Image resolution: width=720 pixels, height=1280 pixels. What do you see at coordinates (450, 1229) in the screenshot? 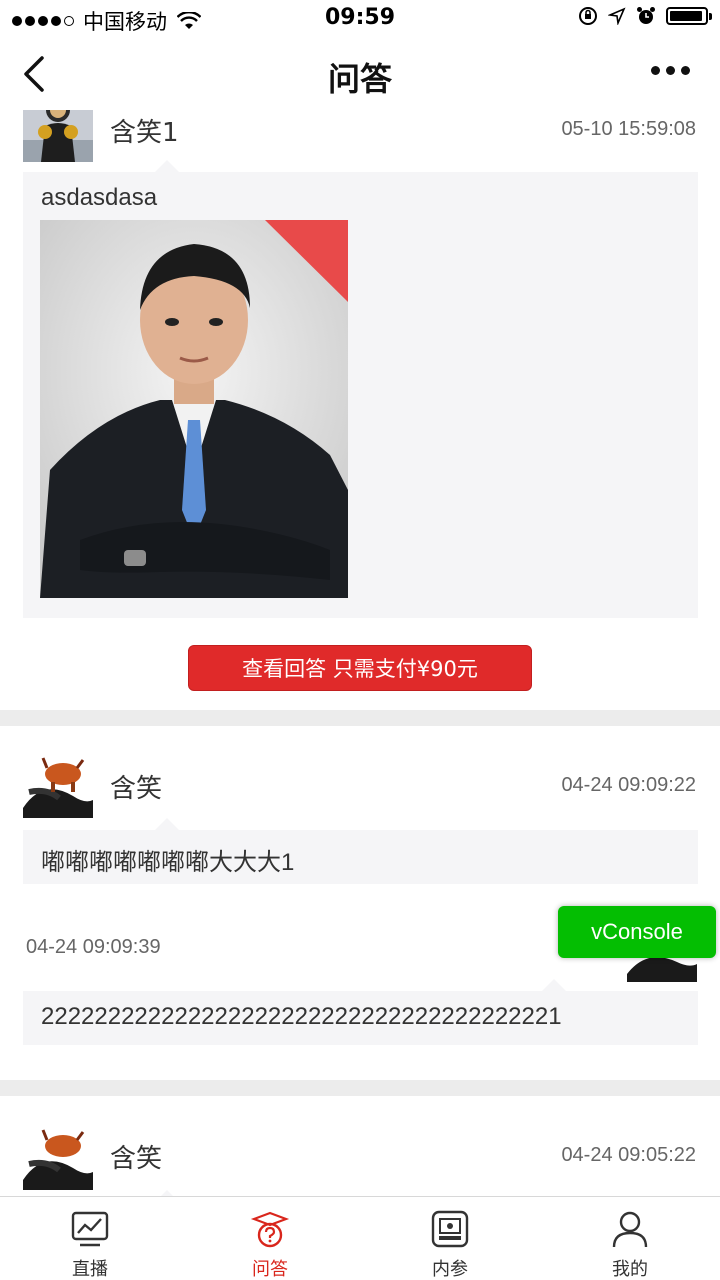
I see `presentation-icon` at bounding box center [450, 1229].